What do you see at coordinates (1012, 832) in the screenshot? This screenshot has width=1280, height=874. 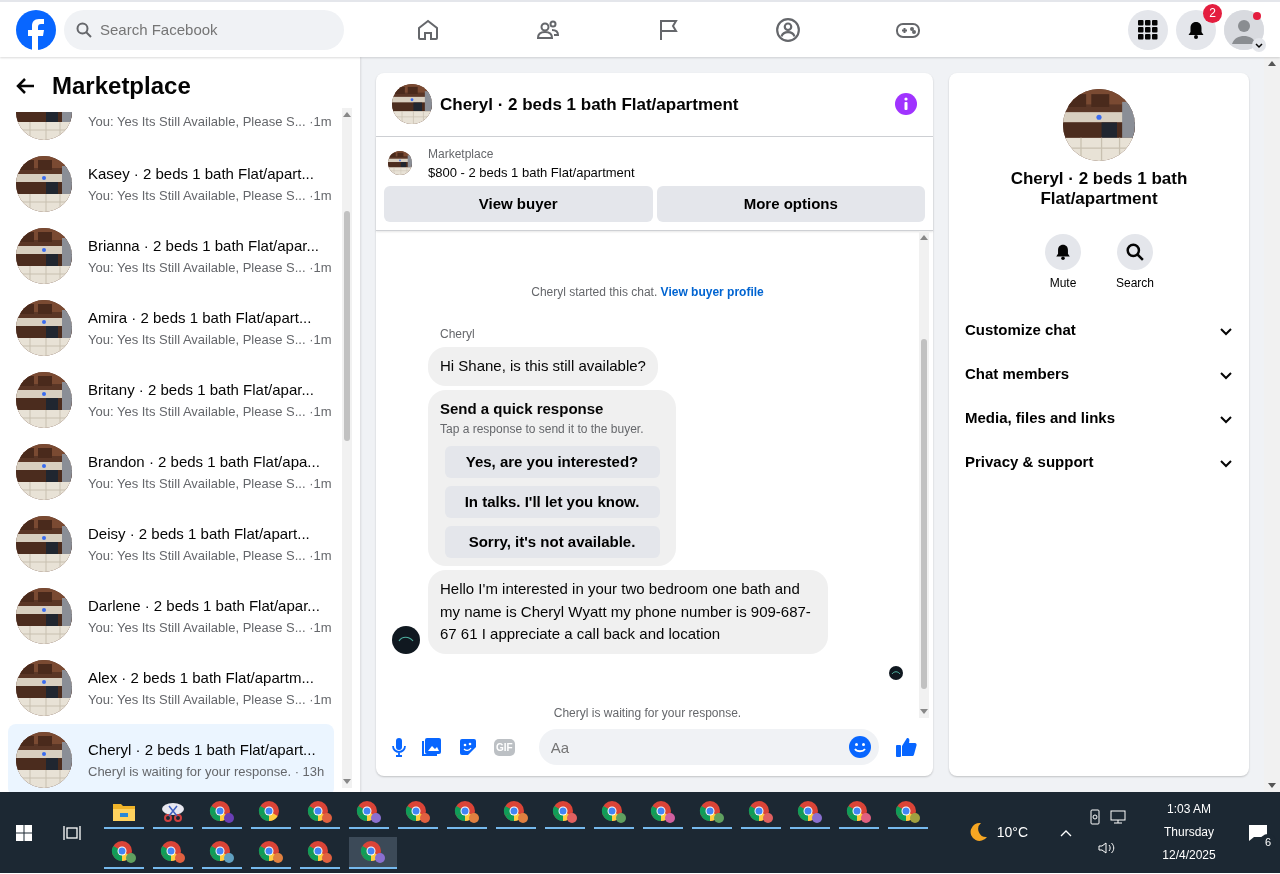 I see `weather-temperature: 10°C` at bounding box center [1012, 832].